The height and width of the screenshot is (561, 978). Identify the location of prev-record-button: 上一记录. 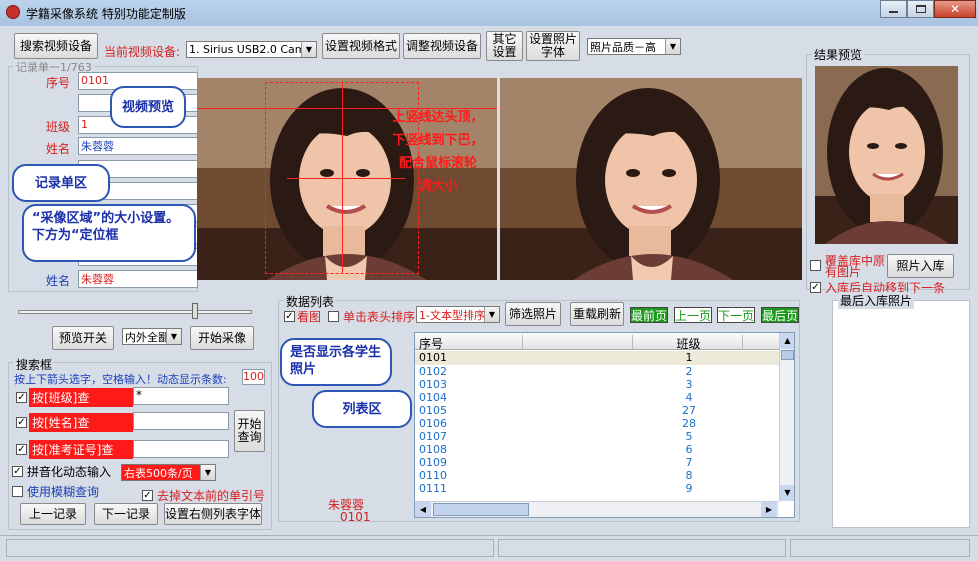
(53, 514).